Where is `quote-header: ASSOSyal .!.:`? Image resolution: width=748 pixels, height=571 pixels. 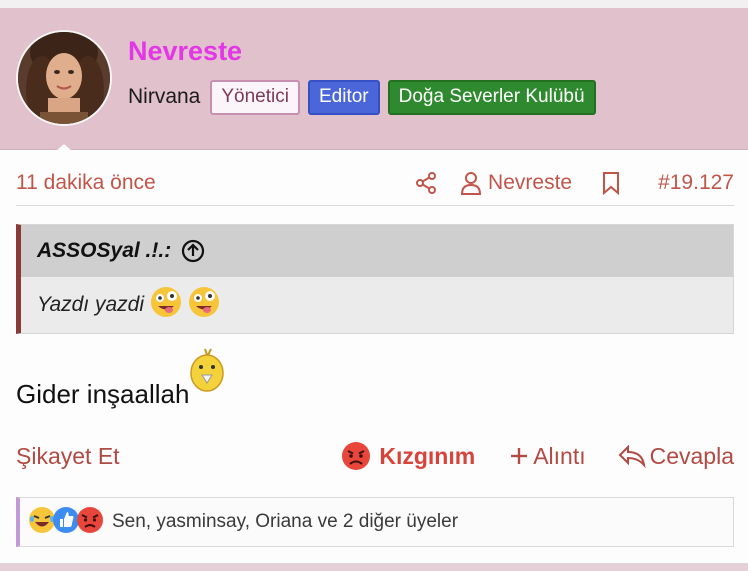 quote-header: ASSOSyal .!.: is located at coordinates (377, 251).